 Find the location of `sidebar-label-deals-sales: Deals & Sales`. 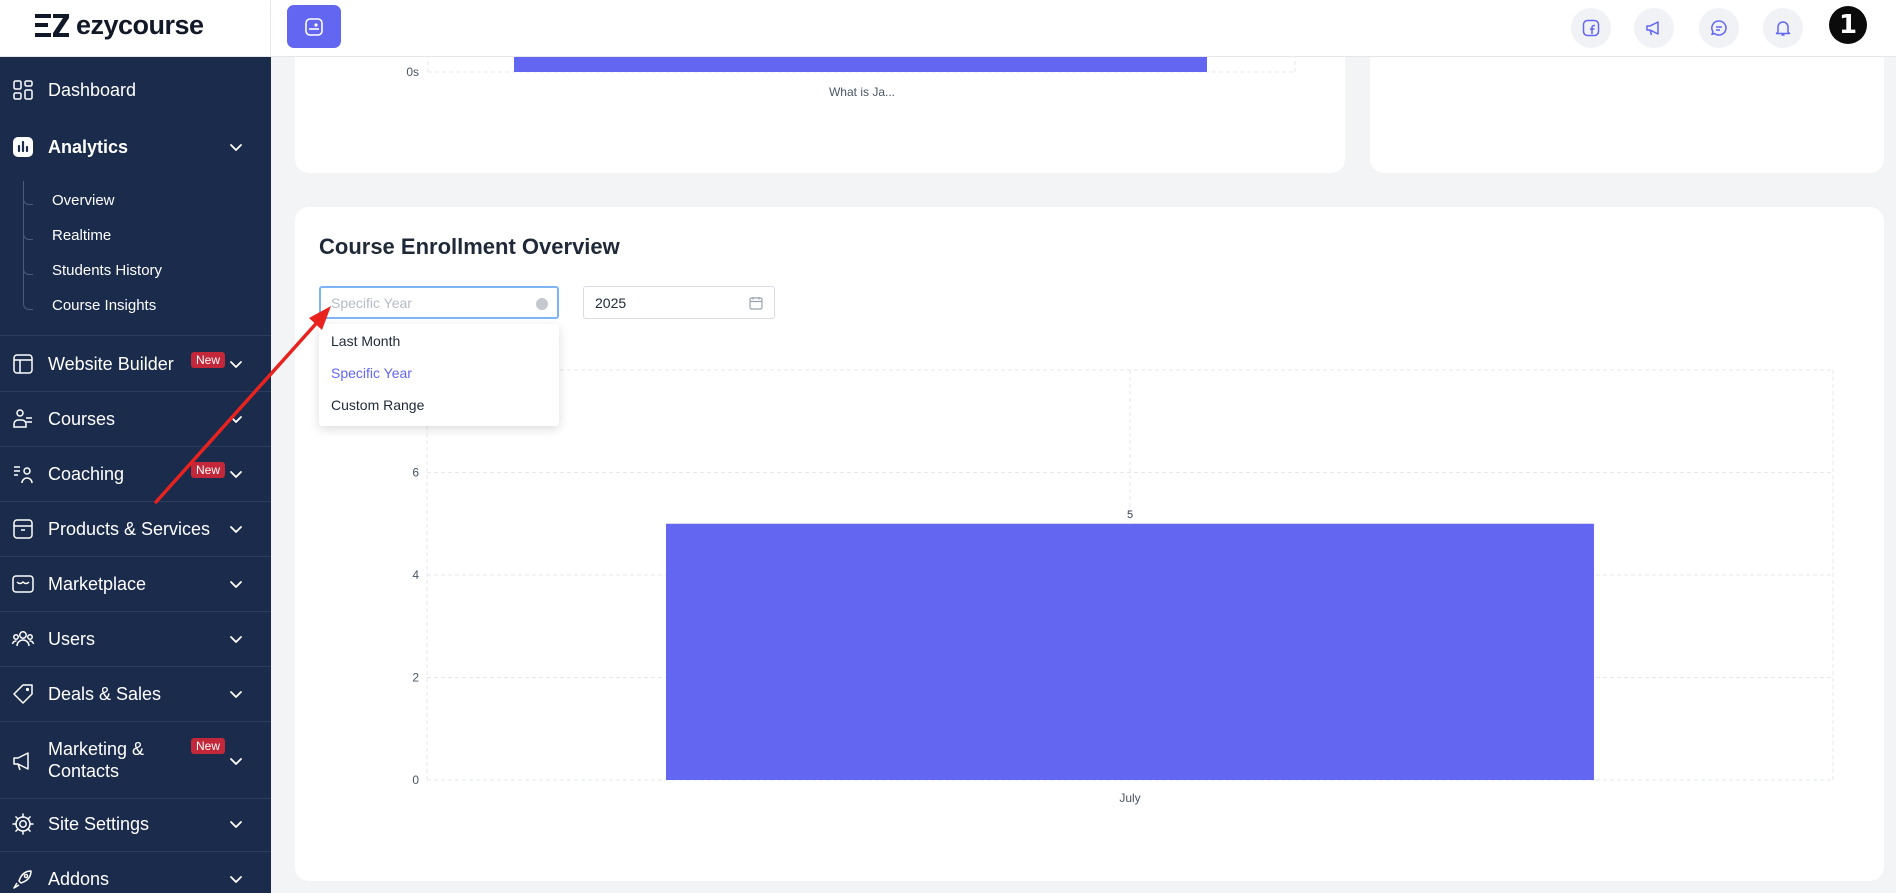

sidebar-label-deals-sales: Deals & Sales is located at coordinates (105, 694).